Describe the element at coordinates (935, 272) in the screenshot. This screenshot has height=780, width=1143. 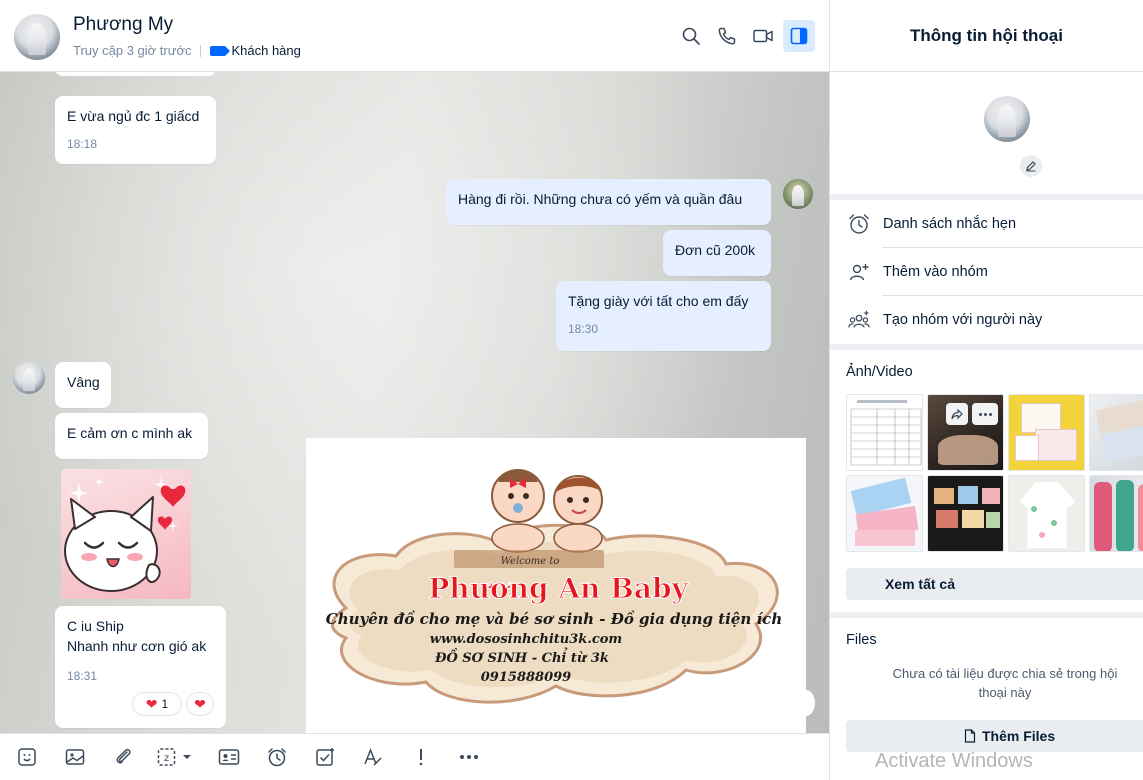
I see `action-label: Thêm vào nhóm` at that location.